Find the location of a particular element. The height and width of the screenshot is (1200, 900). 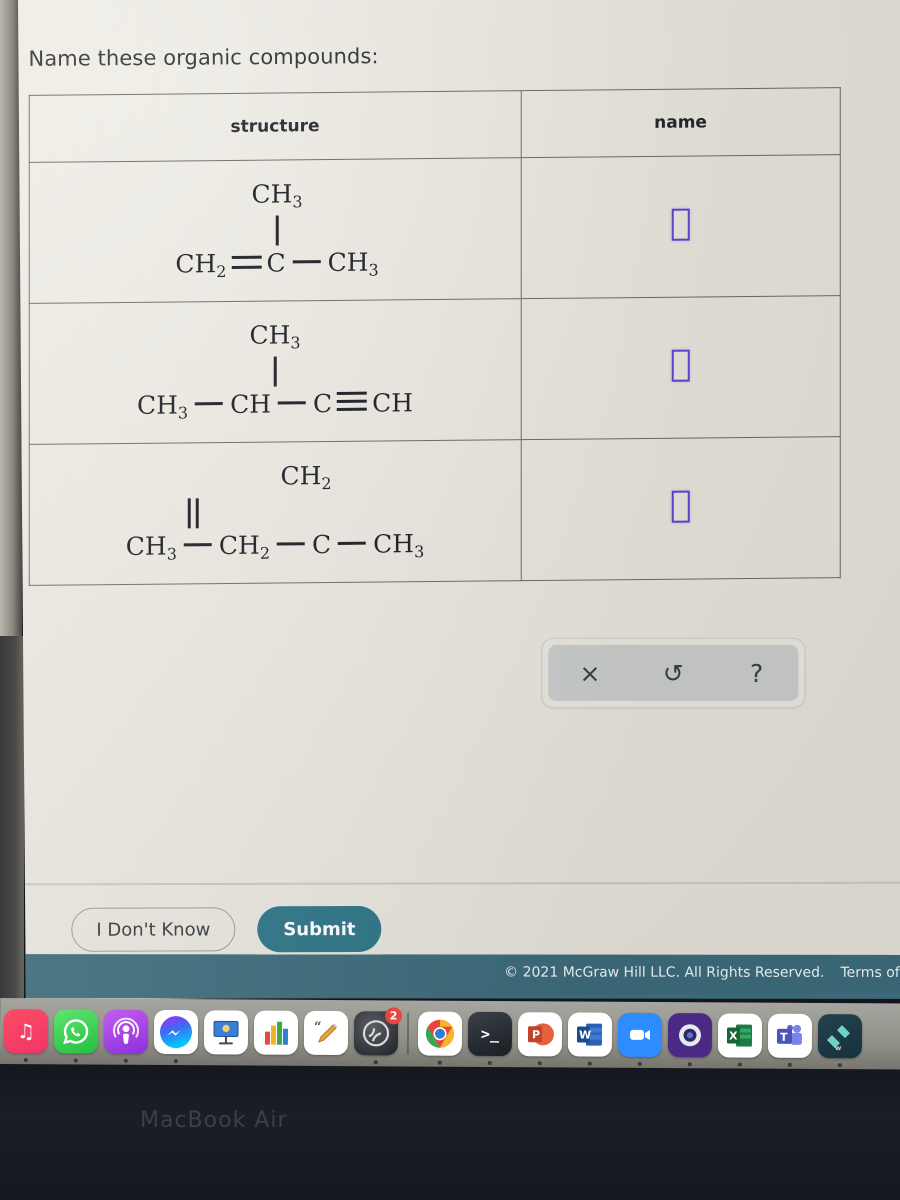

chrome-icon is located at coordinates (440, 1033).